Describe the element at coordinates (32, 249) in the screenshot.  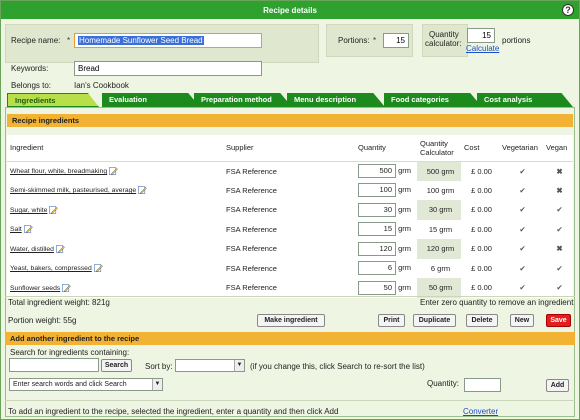
I see `ingredient-name-link: Water, distilled` at that location.